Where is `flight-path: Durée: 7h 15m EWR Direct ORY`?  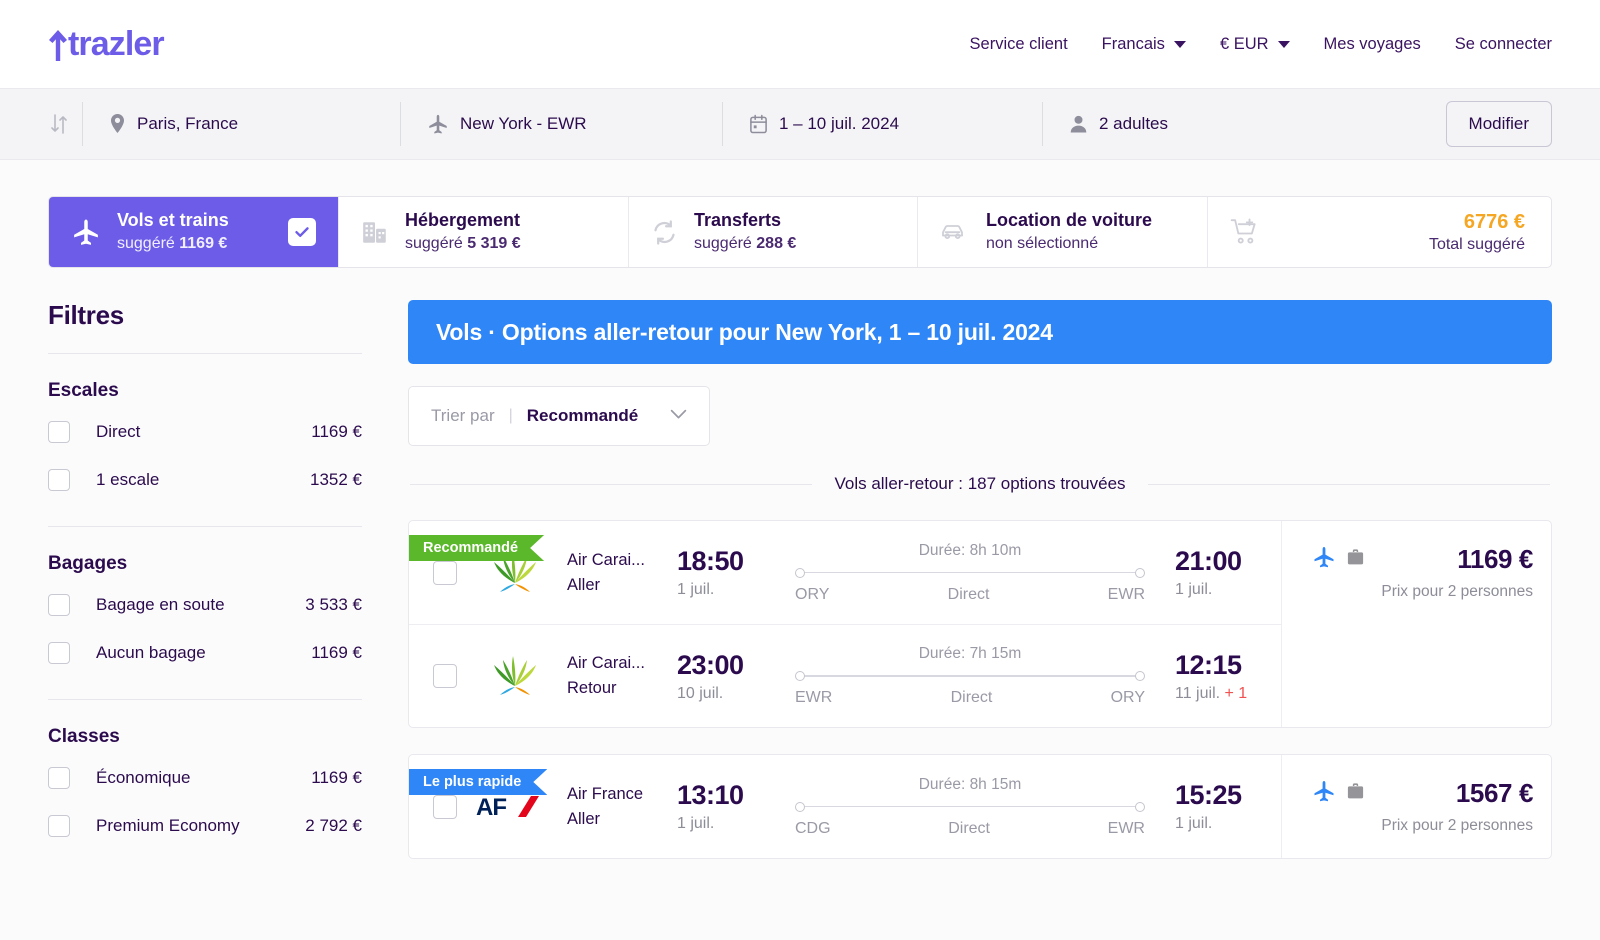 flight-path: Durée: 7h 15m EWR Direct ORY is located at coordinates (970, 676).